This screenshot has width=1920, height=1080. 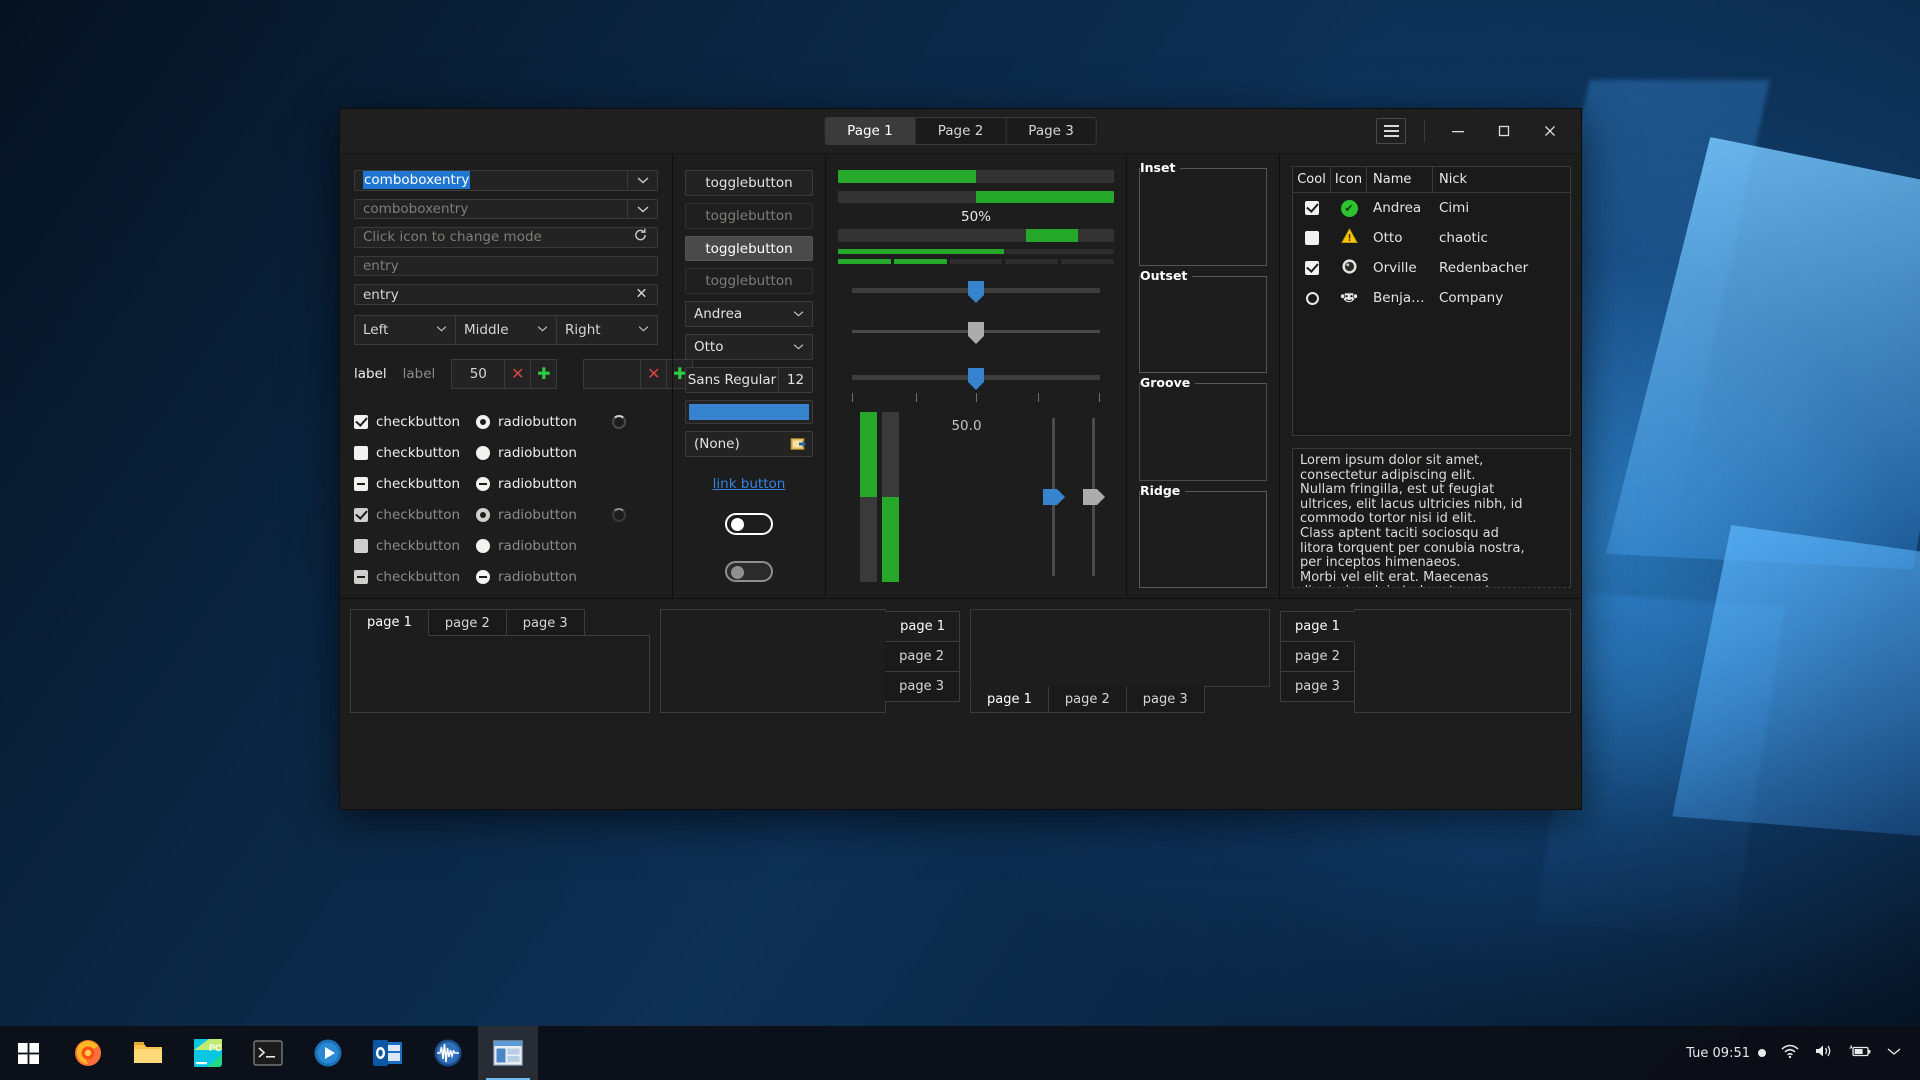 I want to click on combo-otto: Otto, so click(x=749, y=347).